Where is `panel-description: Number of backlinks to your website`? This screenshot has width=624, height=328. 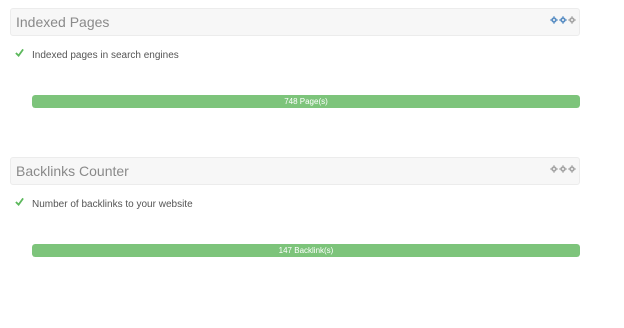 panel-description: Number of backlinks to your website is located at coordinates (112, 204).